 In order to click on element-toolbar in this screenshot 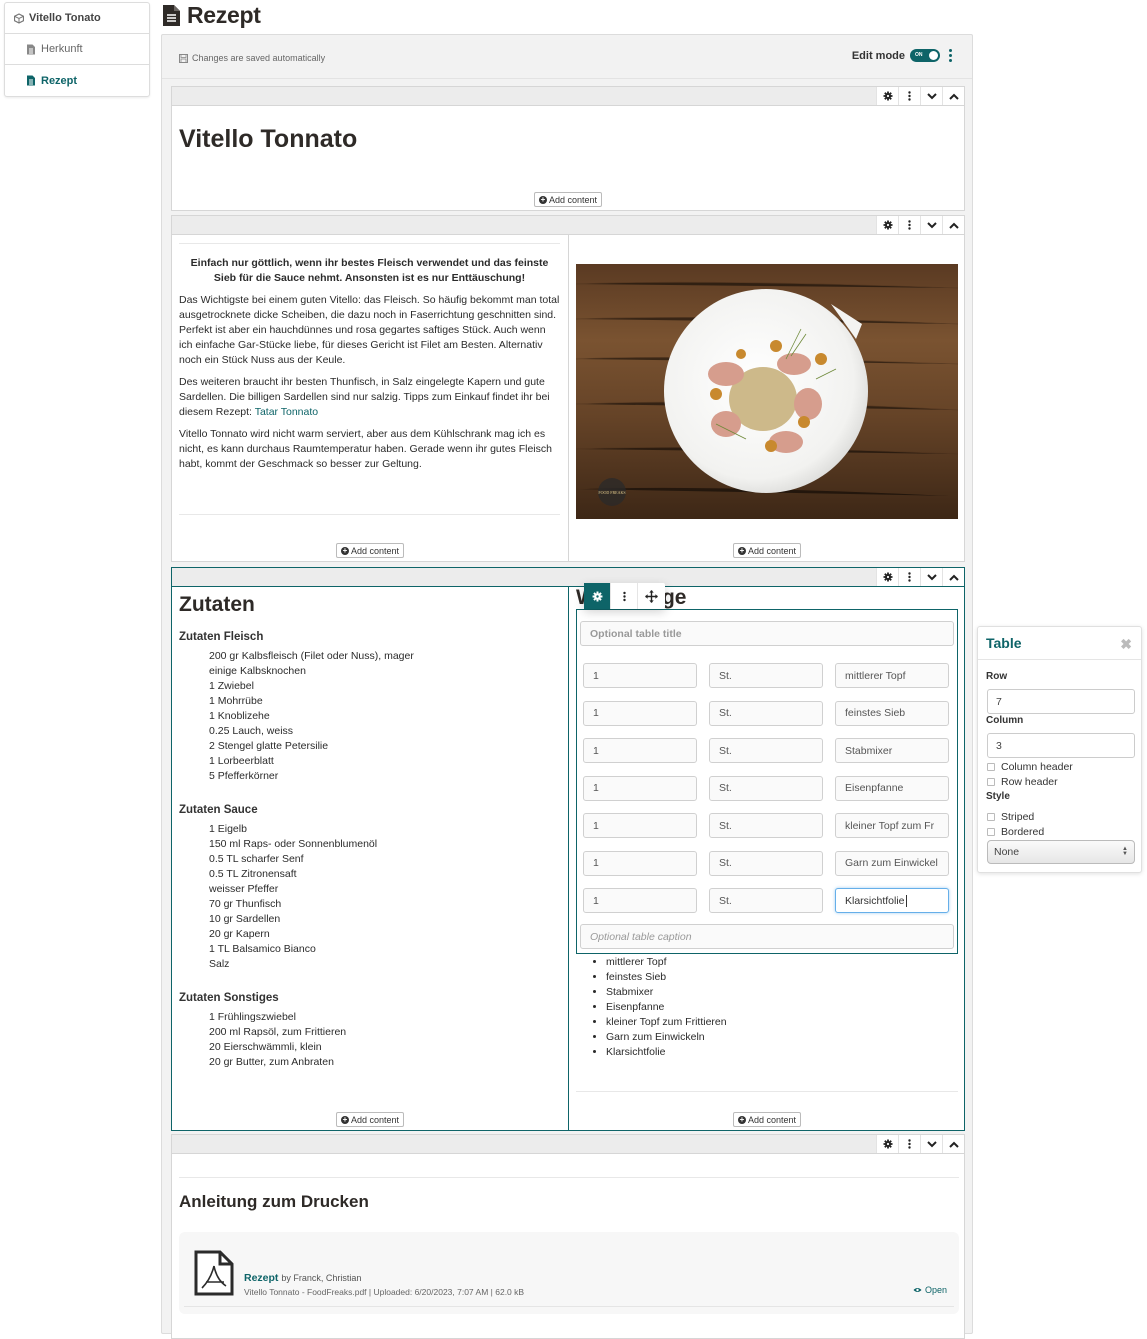, I will do `click(624, 596)`.